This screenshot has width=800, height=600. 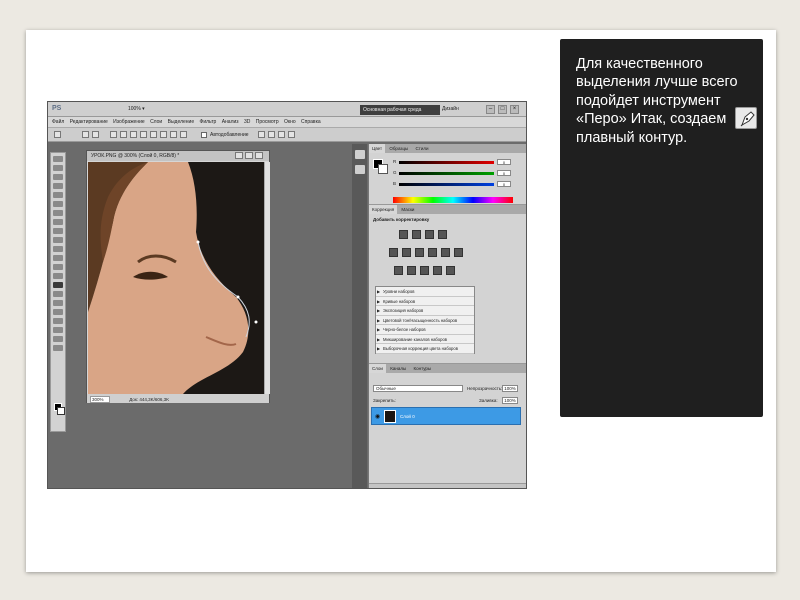 I want to click on r-slider, so click(x=446, y=162).